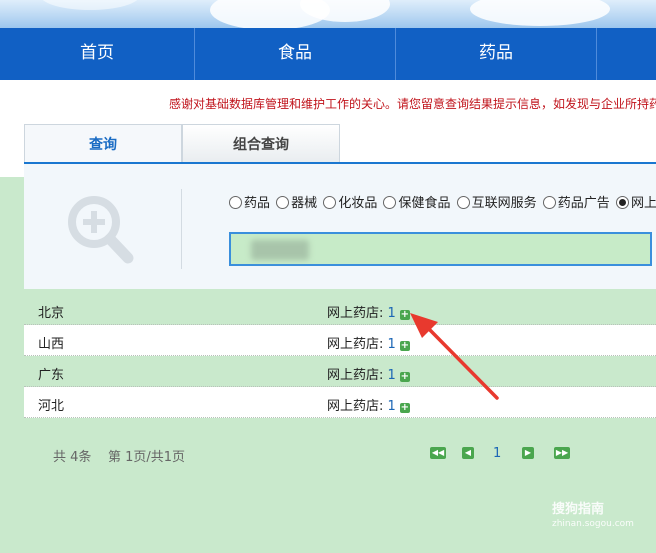  Describe the element at coordinates (578, 509) in the screenshot. I see `watermark-brand: 搜狗指南` at that location.